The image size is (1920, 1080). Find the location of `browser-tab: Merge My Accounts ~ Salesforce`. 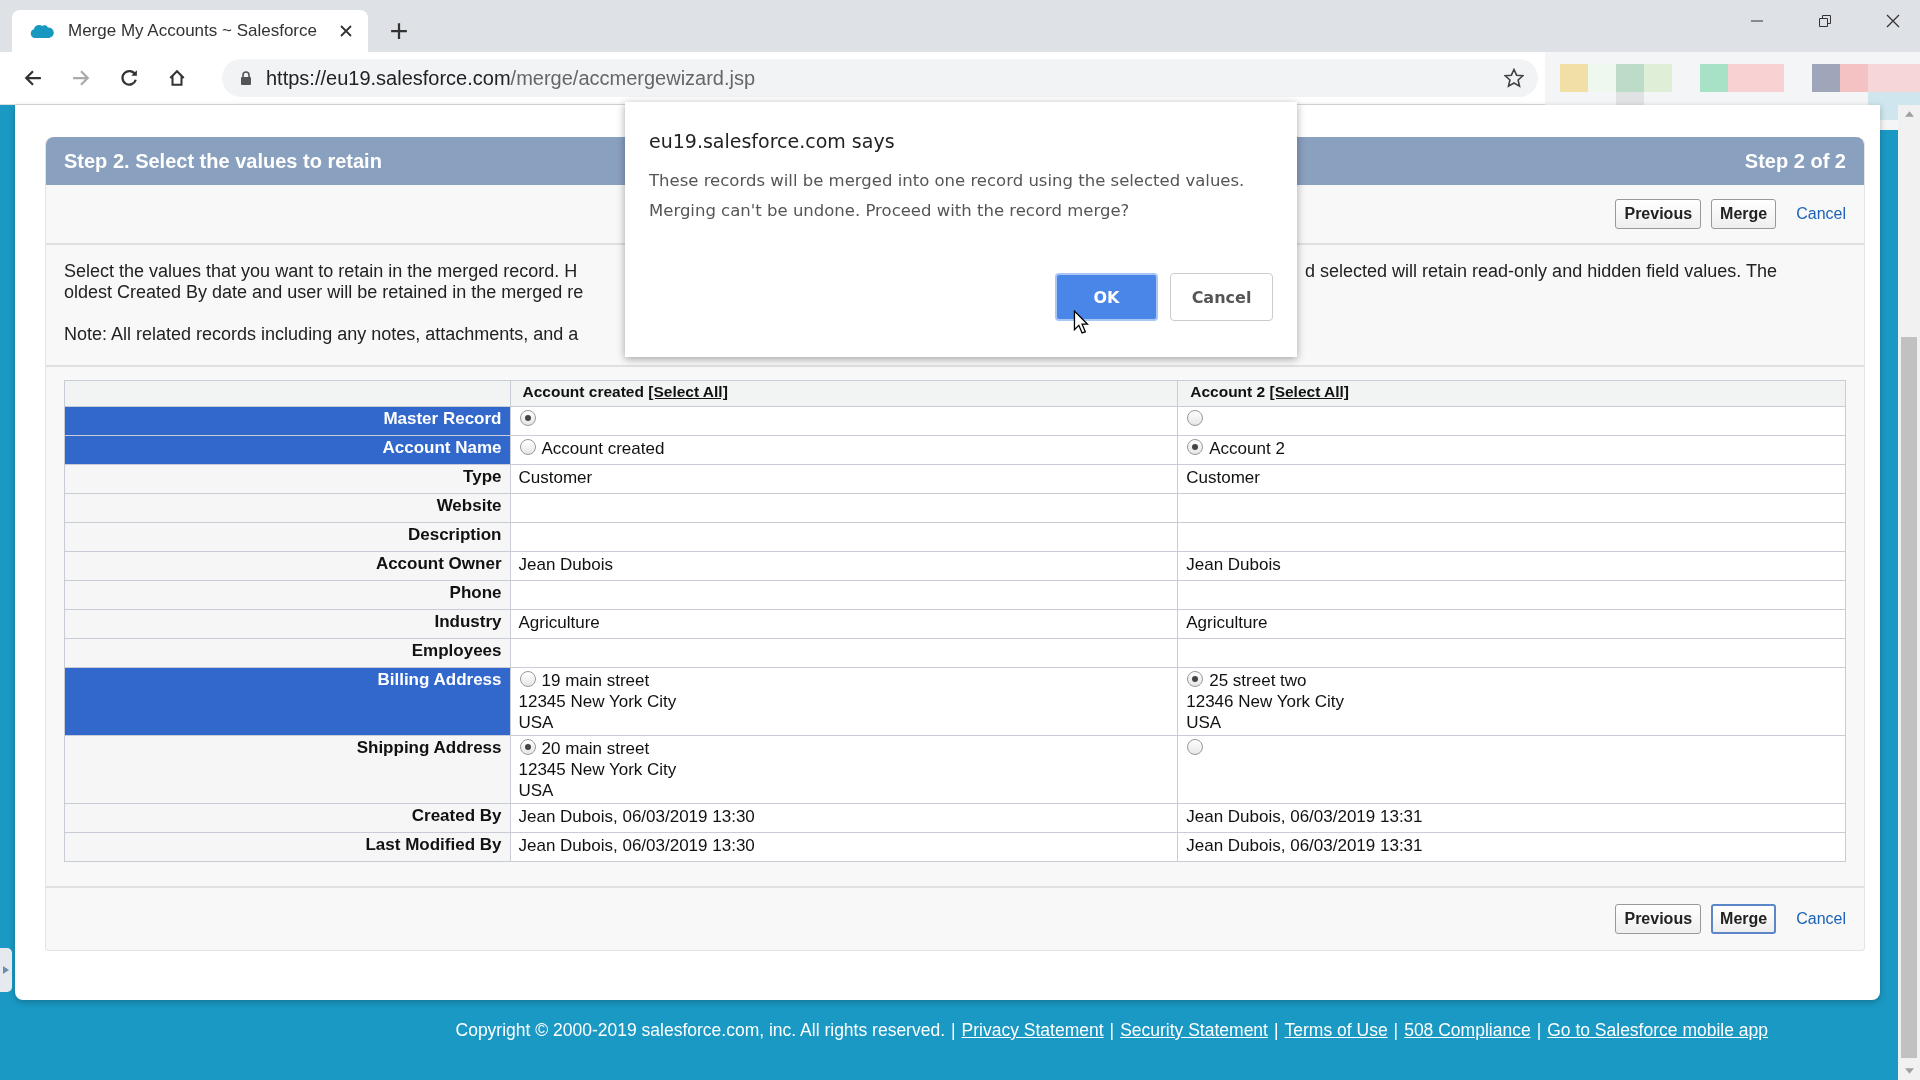

browser-tab: Merge My Accounts ~ Salesforce is located at coordinates (190, 31).